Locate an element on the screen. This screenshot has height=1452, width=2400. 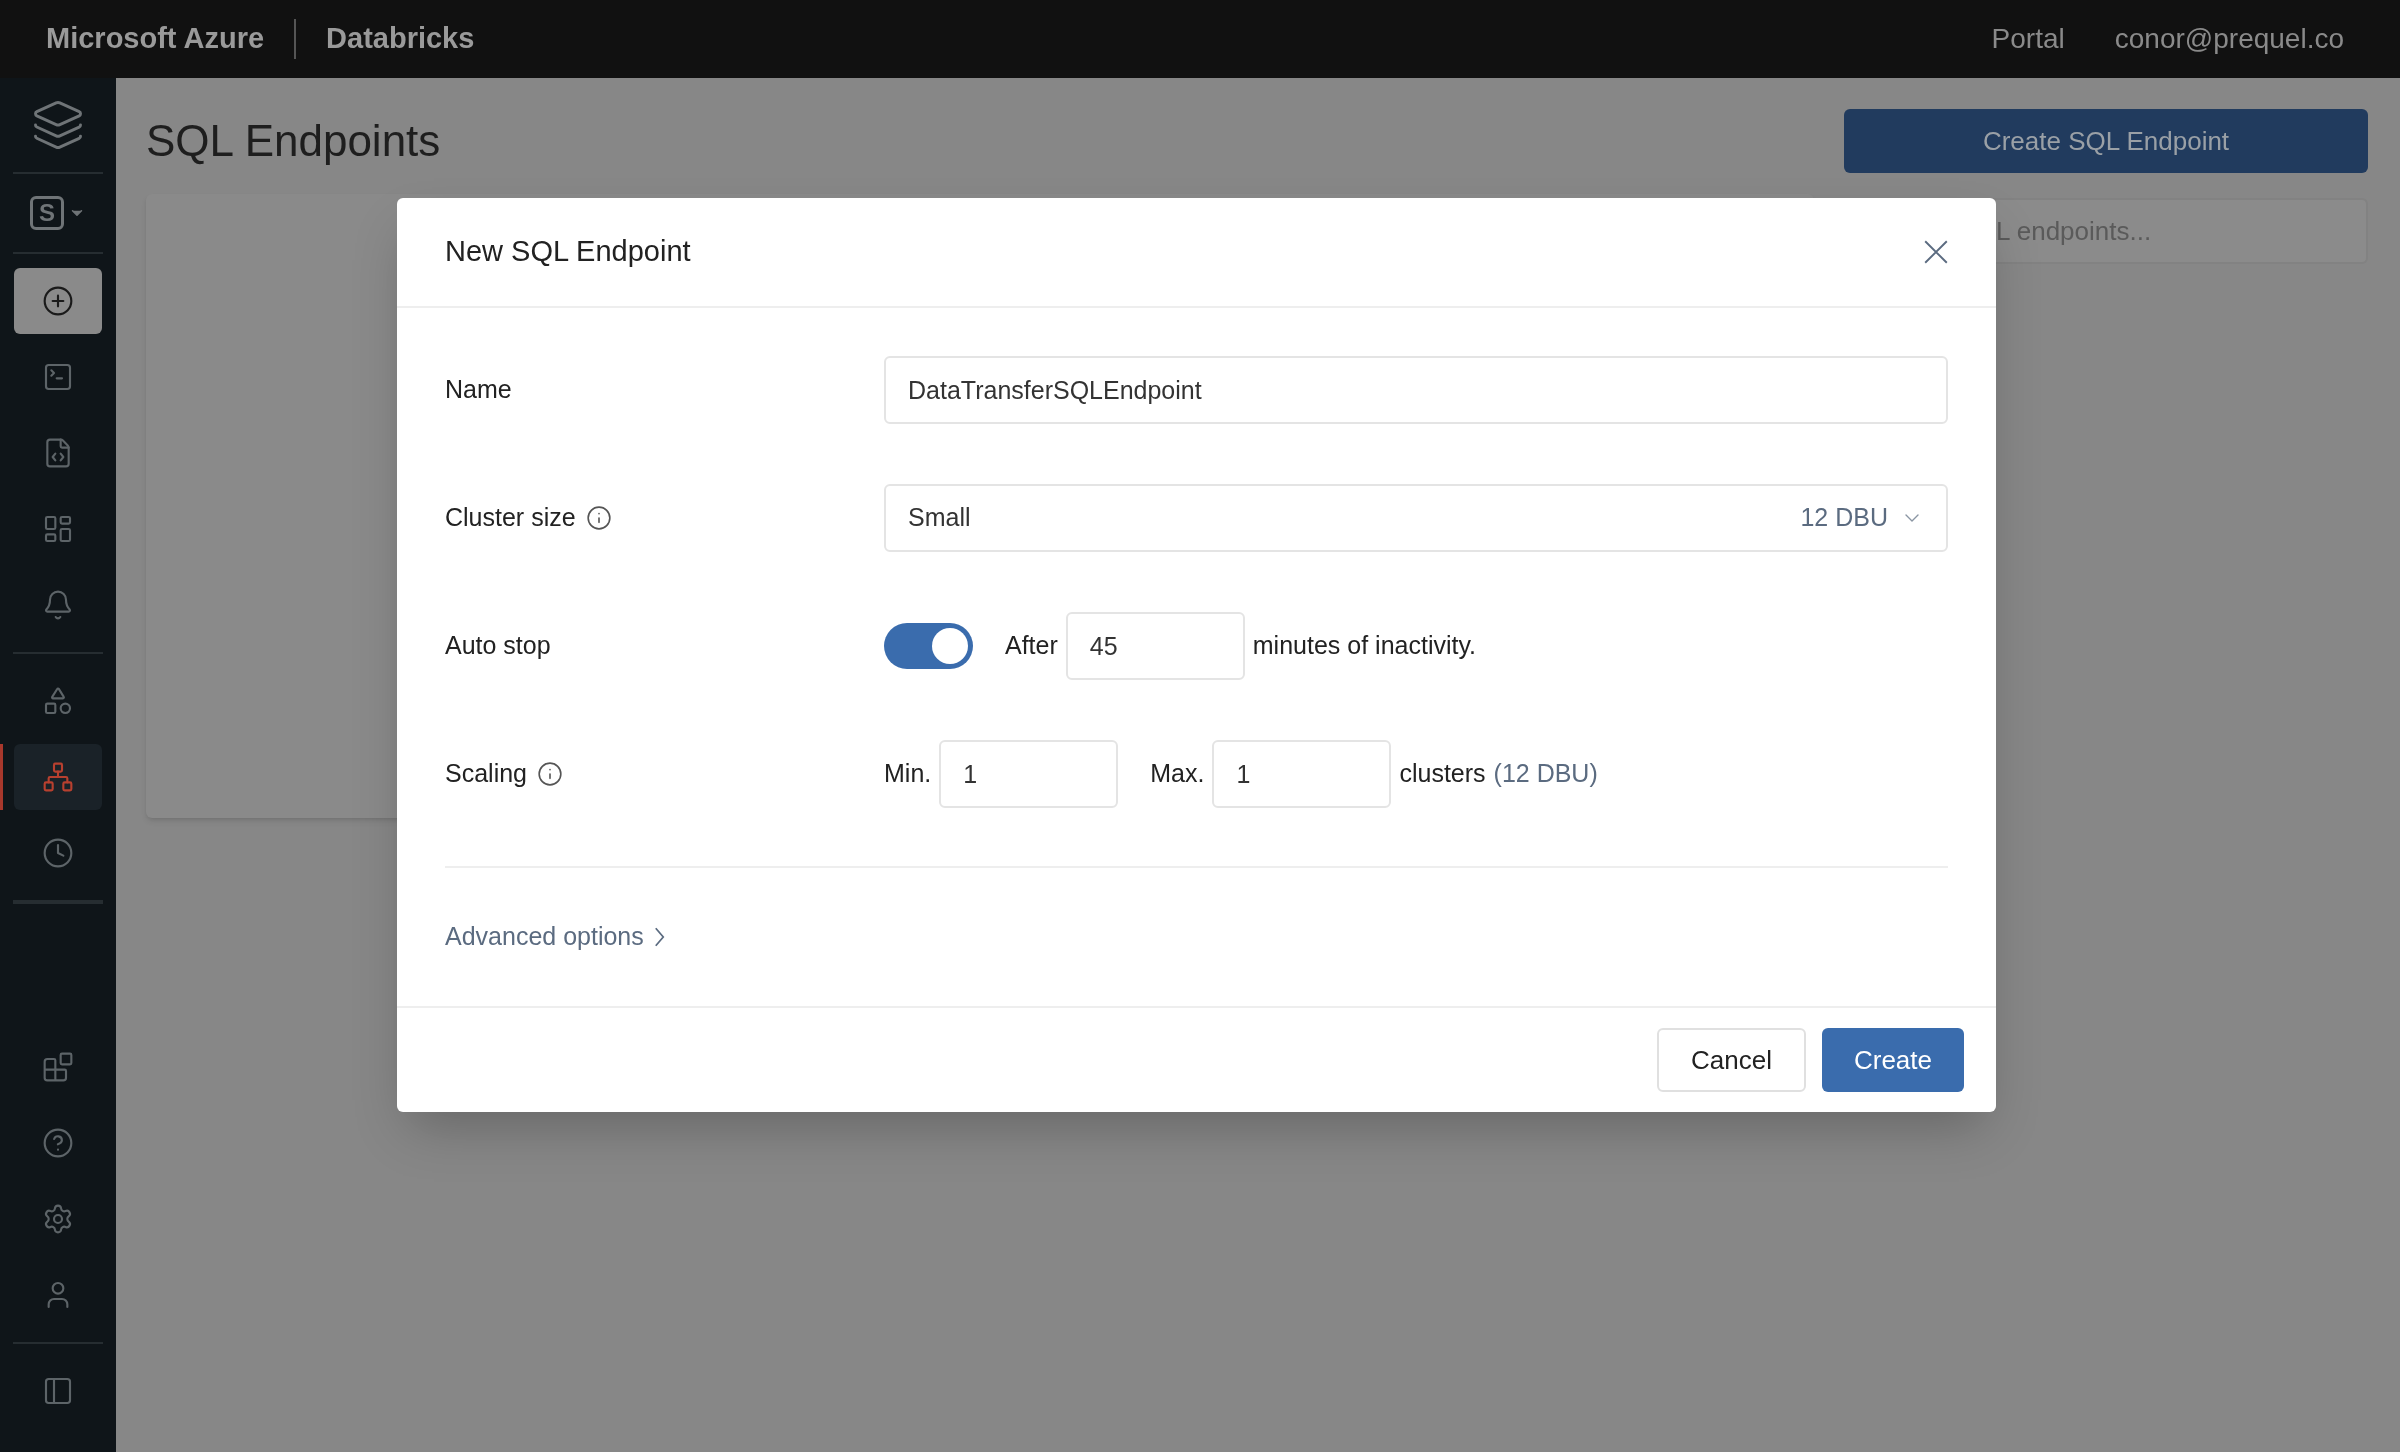
clock-icon is located at coordinates (58, 853).